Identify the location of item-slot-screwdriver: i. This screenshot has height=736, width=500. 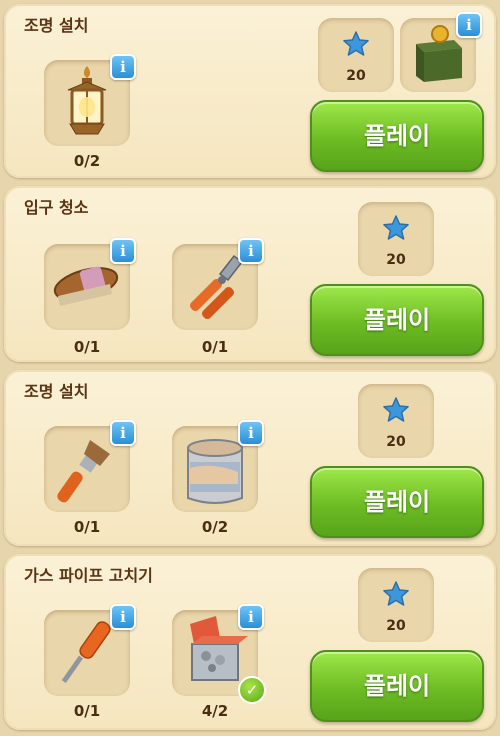
(90, 650).